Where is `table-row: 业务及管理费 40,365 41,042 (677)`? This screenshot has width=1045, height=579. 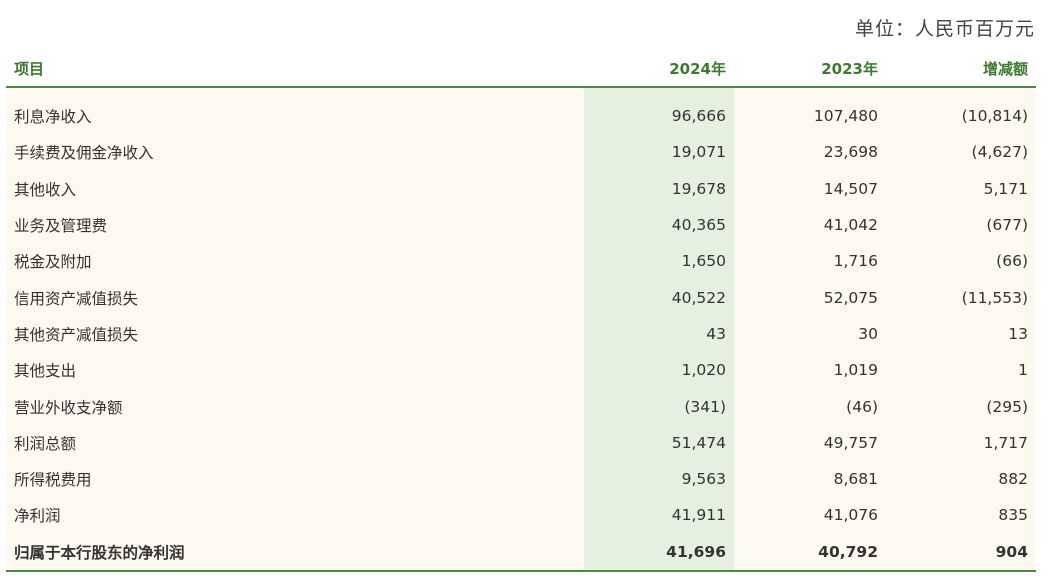 table-row: 业务及管理费 40,365 41,042 (677) is located at coordinates (521, 225).